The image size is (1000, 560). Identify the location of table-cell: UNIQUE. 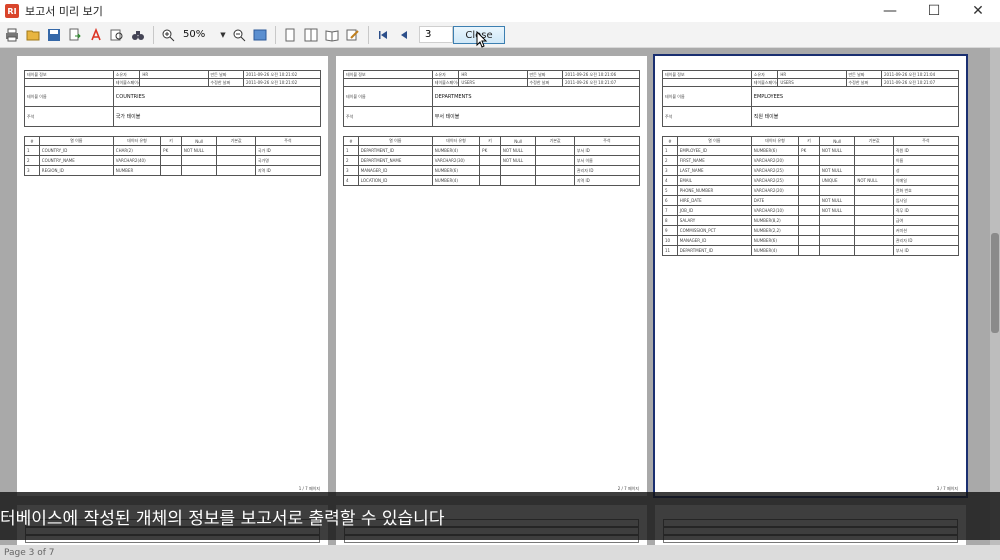
(837, 180).